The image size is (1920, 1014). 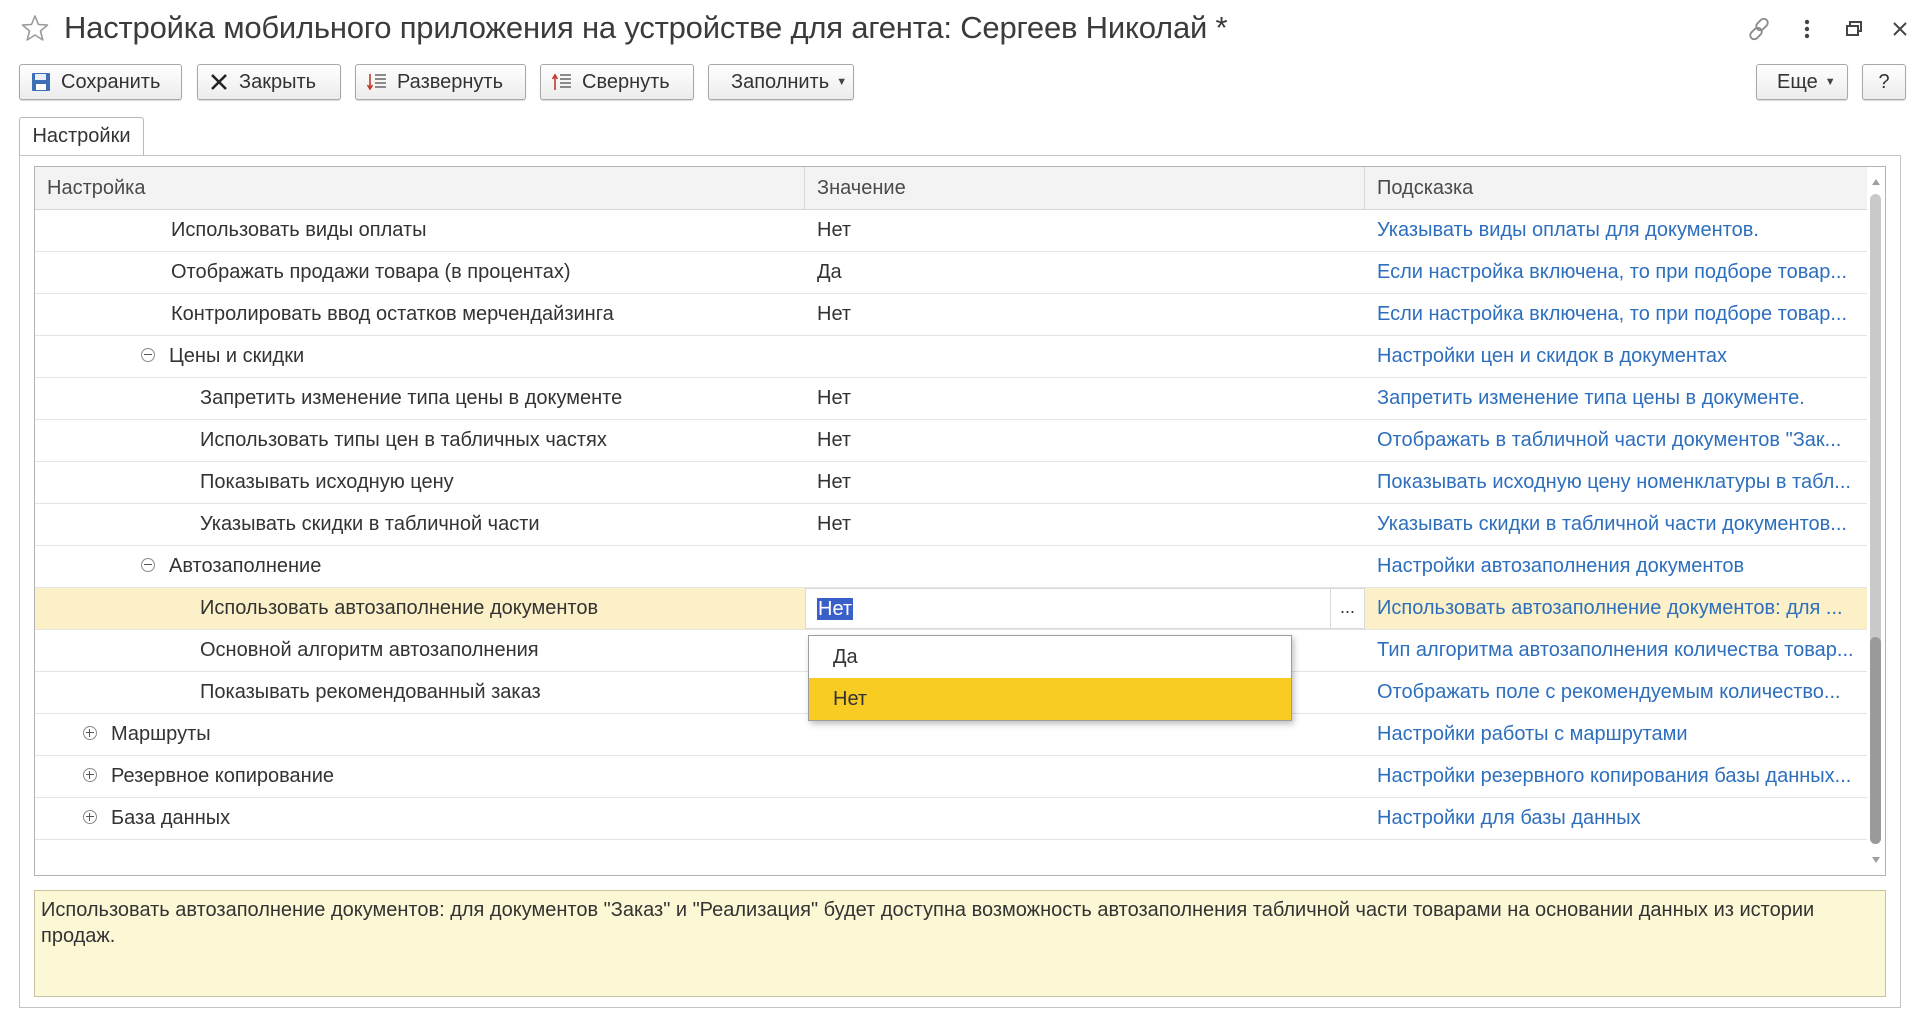 I want to click on dropdown-option-yes: Да, so click(x=1050, y=657).